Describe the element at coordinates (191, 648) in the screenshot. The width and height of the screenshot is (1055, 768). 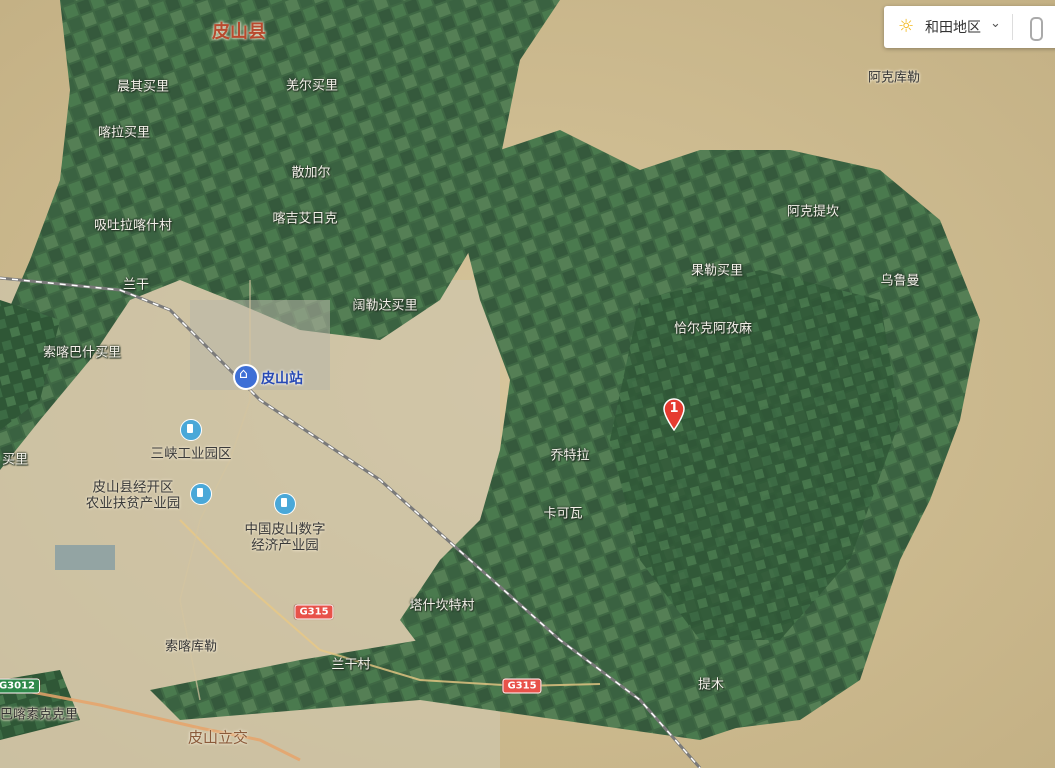
I see `place-label: 索喀库勒` at that location.